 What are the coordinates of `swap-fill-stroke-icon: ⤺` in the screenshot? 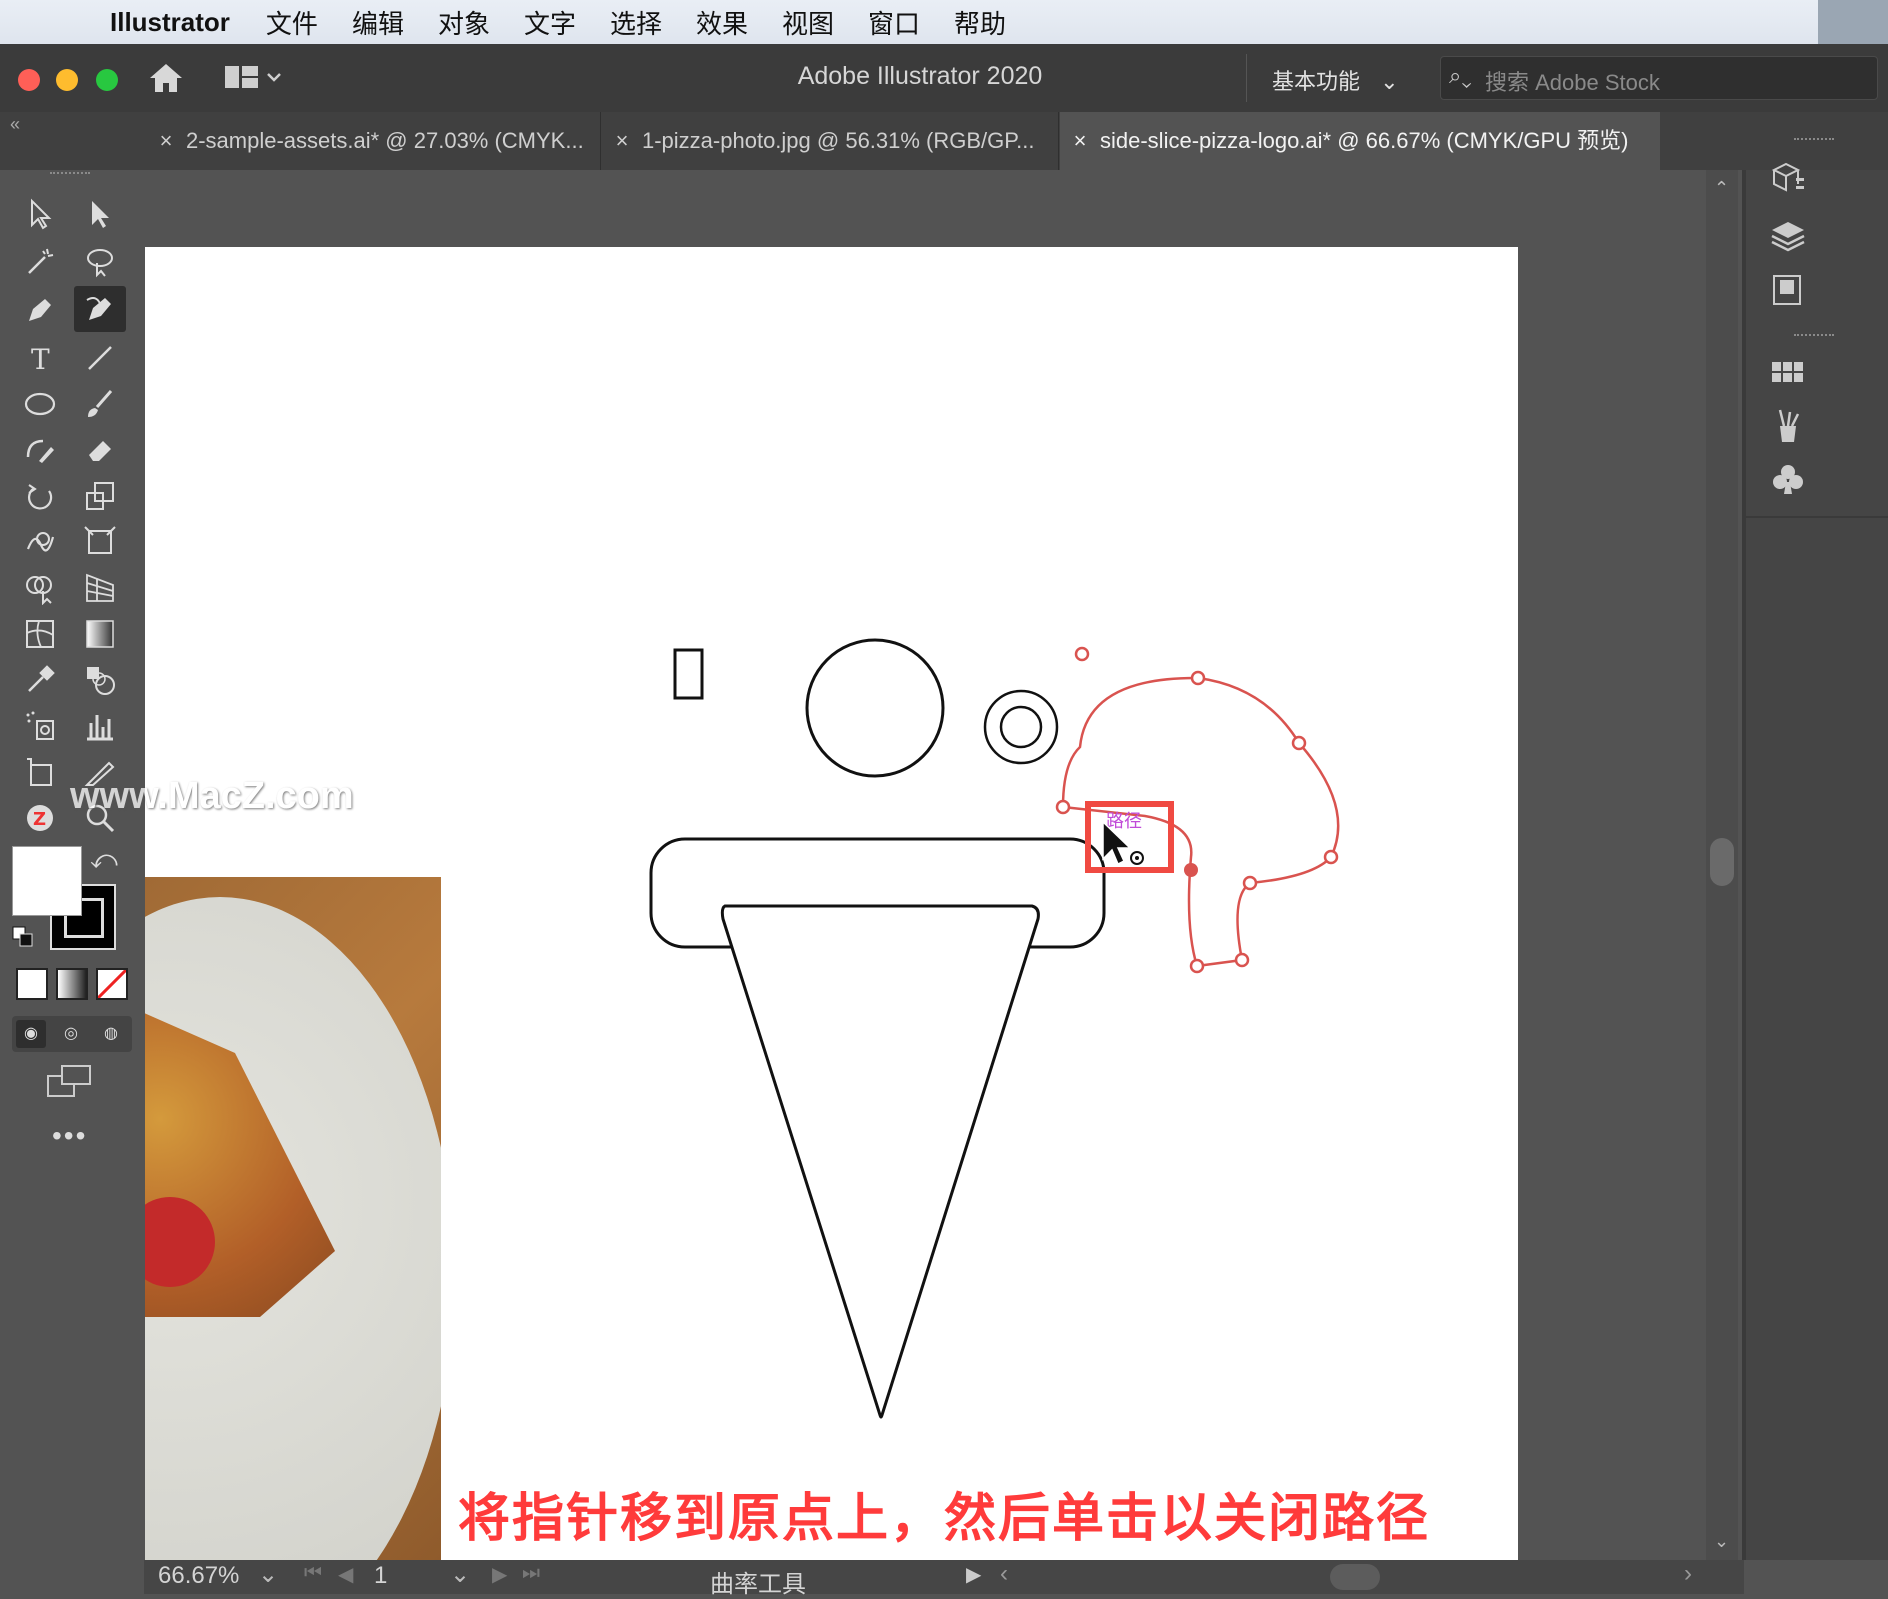 It's located at (104, 860).